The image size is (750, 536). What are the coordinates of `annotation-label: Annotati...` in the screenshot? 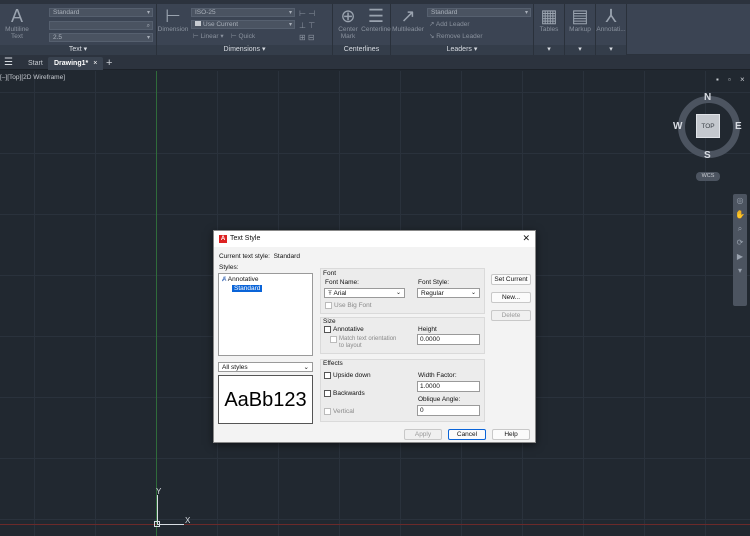 It's located at (611, 29).